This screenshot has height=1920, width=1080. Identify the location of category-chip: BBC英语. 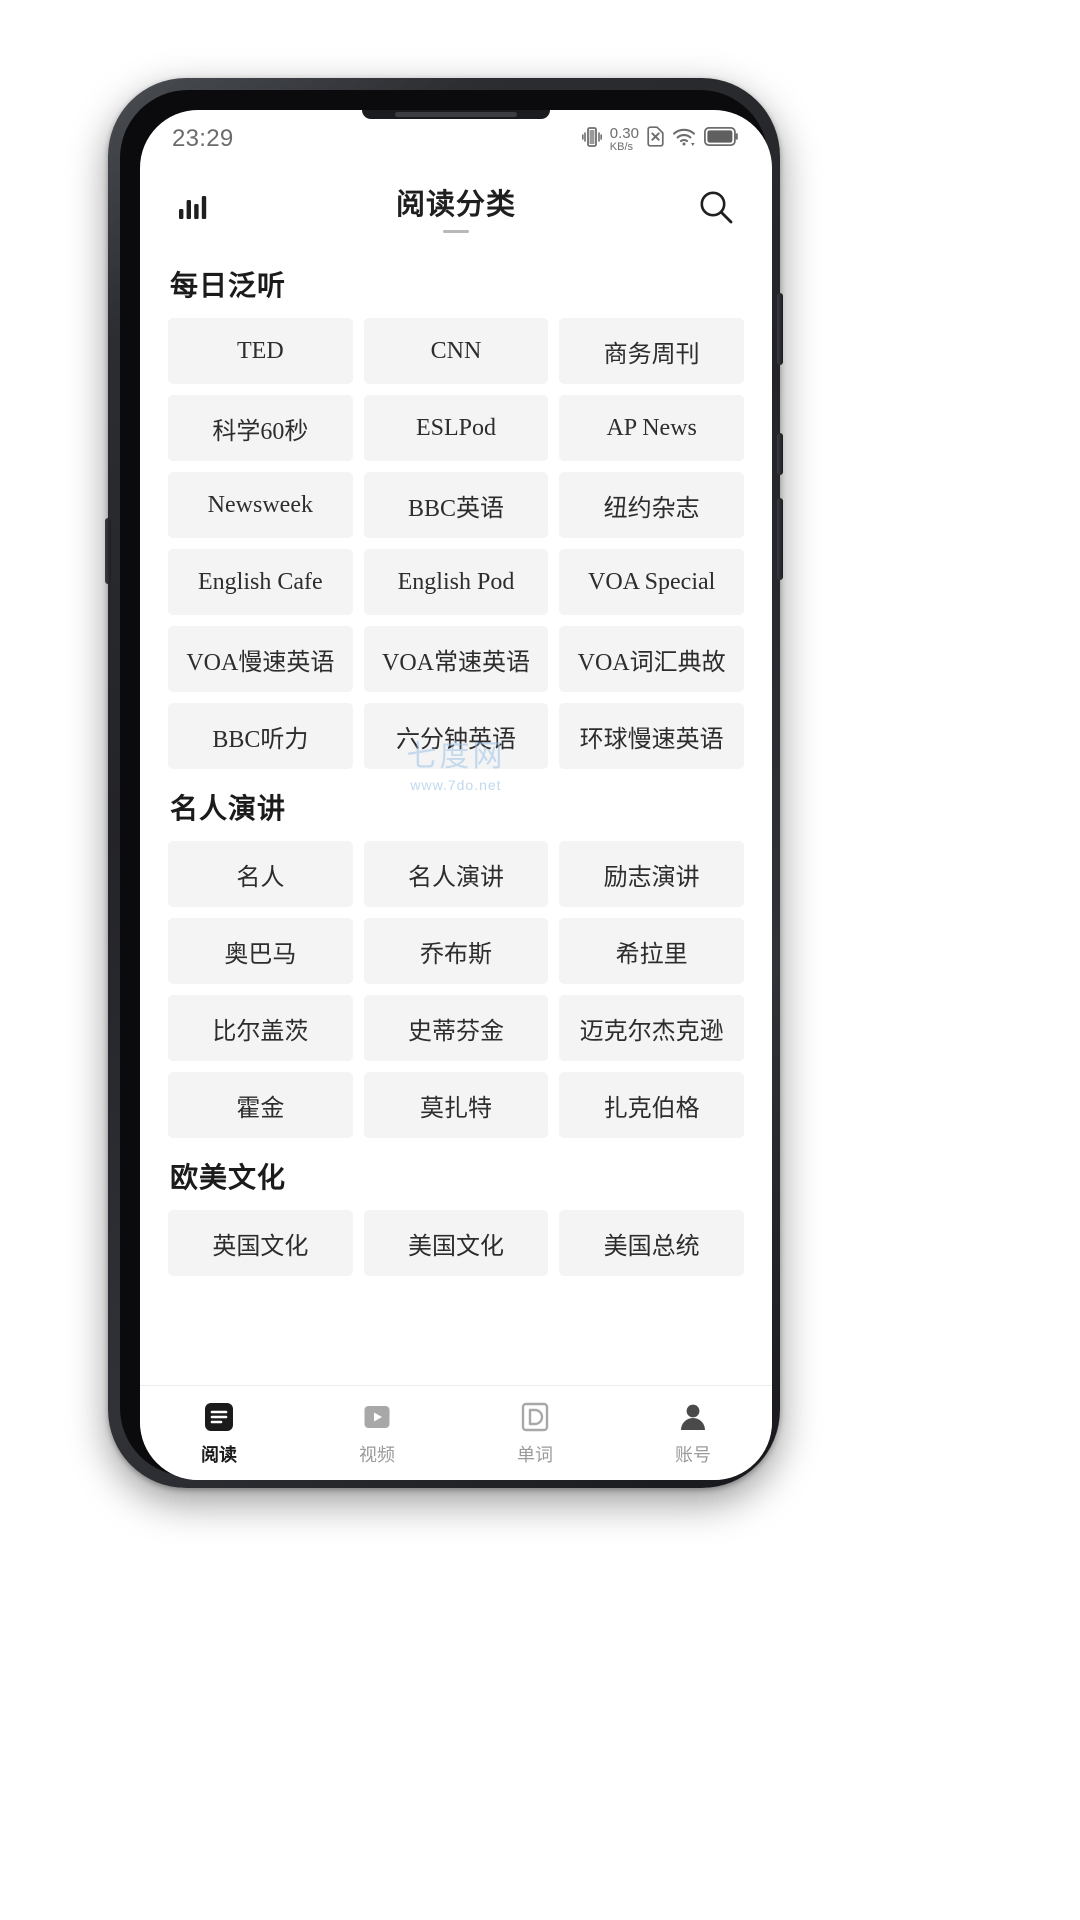
(456, 505).